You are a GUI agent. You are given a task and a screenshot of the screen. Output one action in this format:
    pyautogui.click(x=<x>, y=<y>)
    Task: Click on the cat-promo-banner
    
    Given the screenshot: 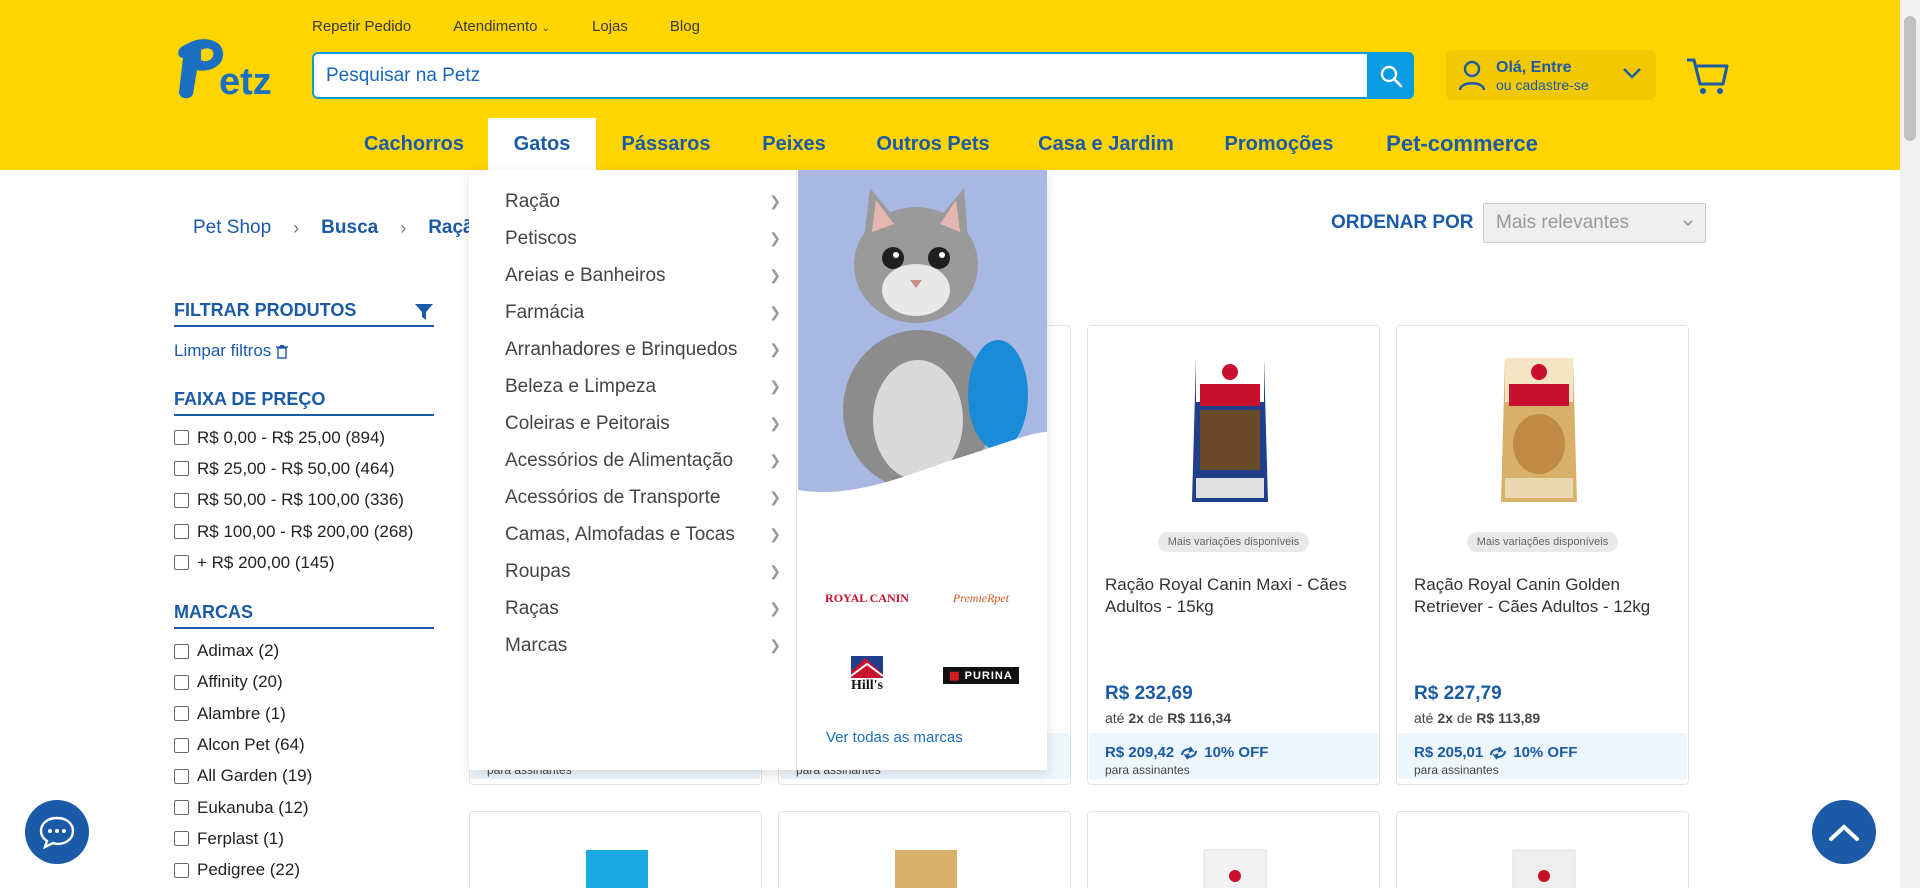 What is the action you would take?
    pyautogui.click(x=922, y=335)
    